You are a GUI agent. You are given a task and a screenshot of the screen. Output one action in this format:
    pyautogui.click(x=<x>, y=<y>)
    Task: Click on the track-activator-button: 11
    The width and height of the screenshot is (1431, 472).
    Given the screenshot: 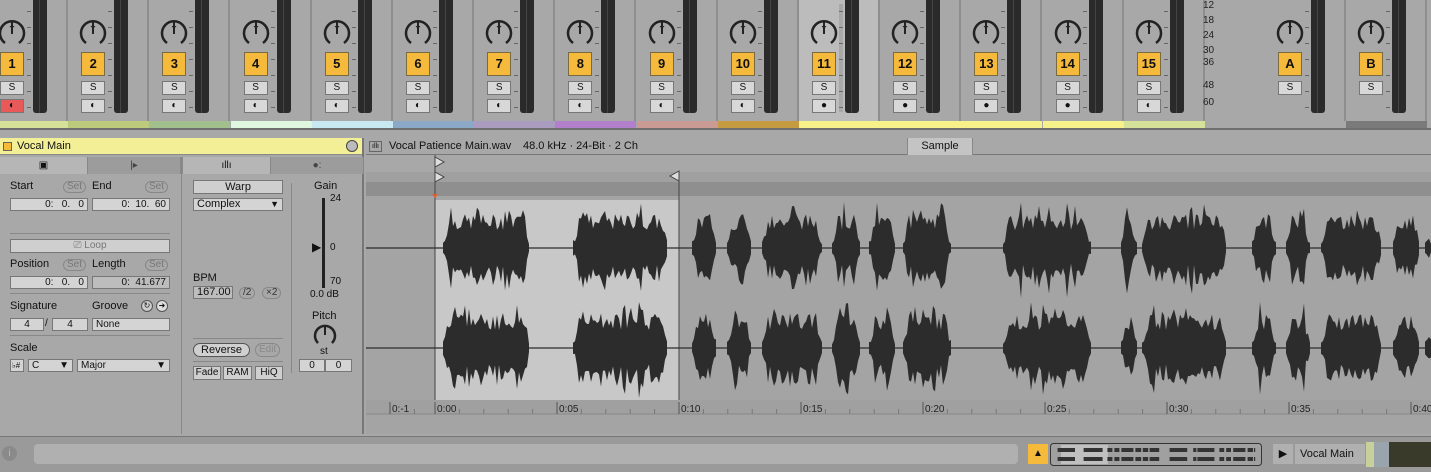 What is the action you would take?
    pyautogui.click(x=824, y=64)
    